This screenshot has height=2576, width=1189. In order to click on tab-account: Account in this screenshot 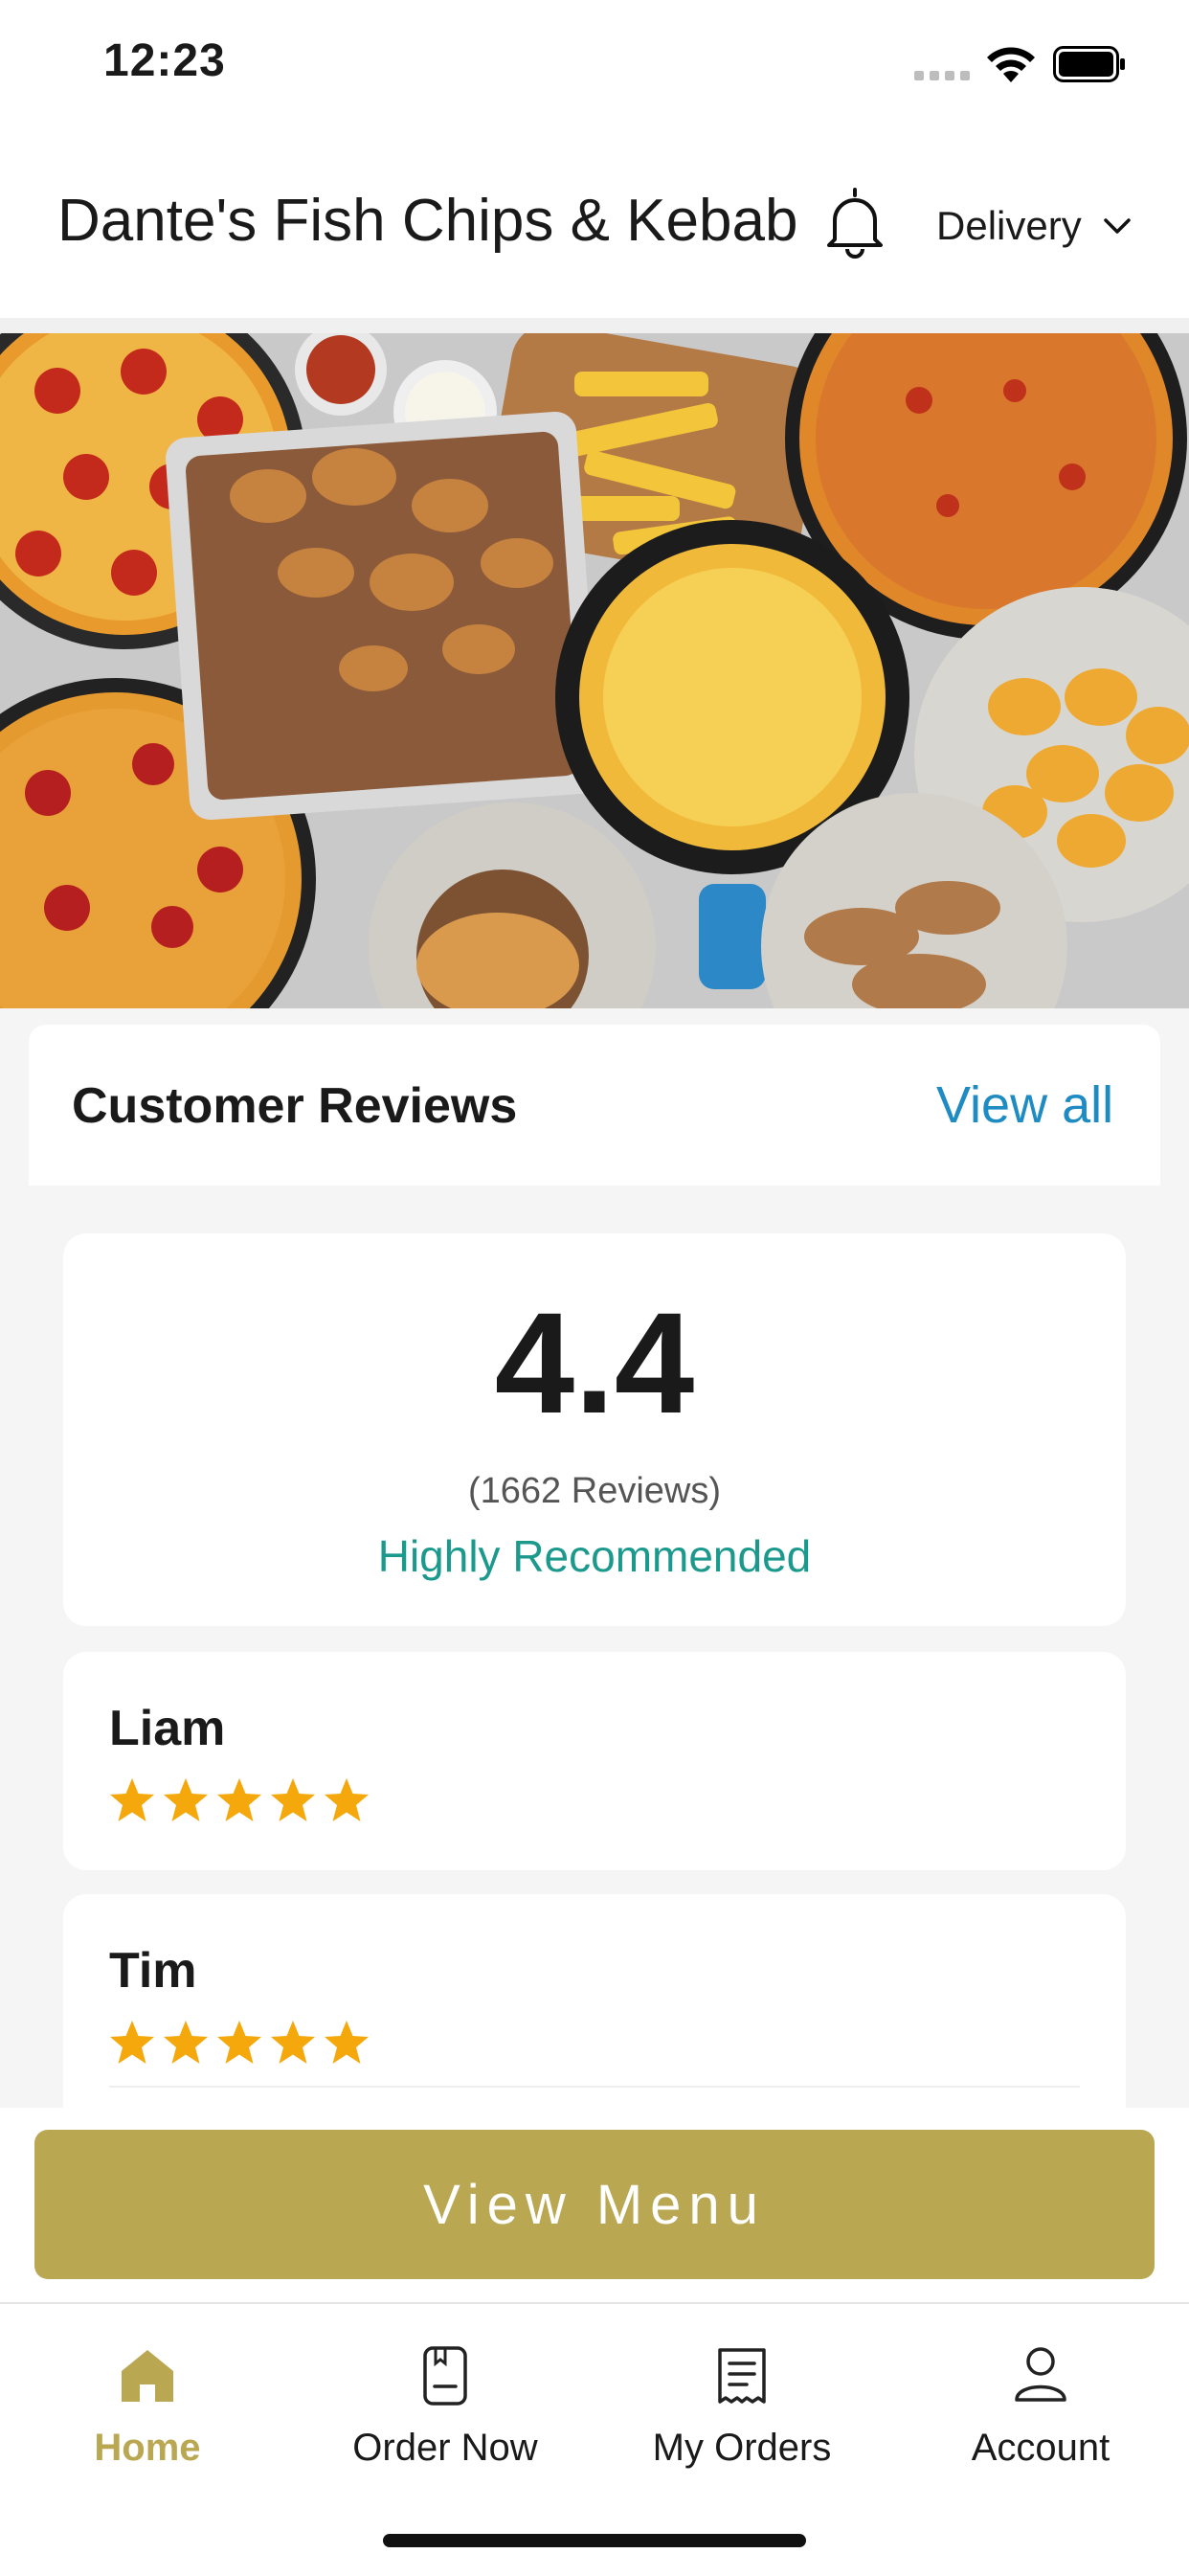, I will do `click(1040, 2406)`.